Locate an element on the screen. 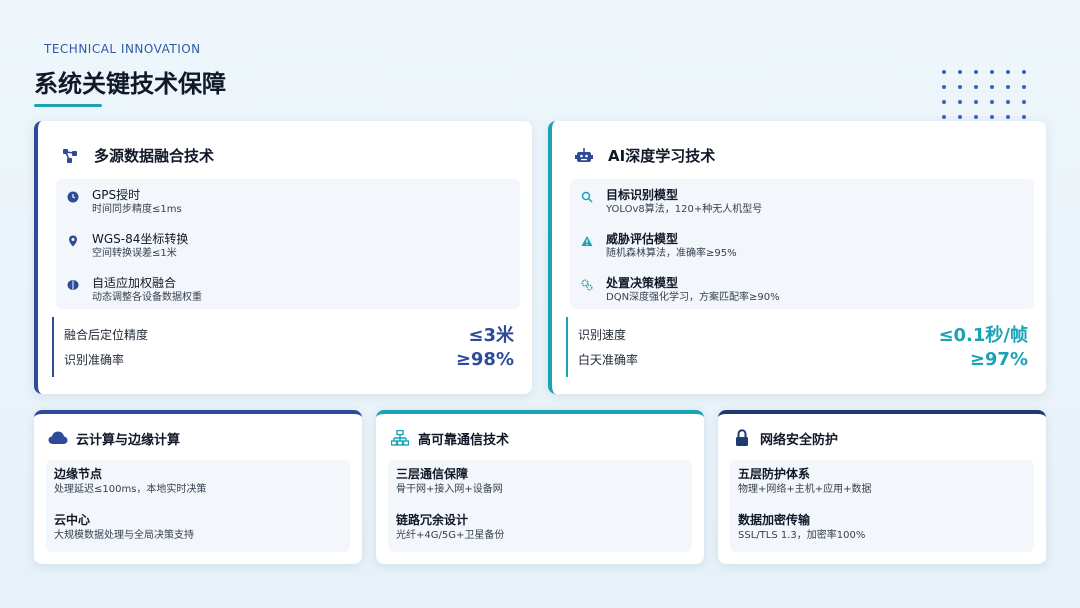 The height and width of the screenshot is (608, 1080). network-topology-icon is located at coordinates (400, 438).